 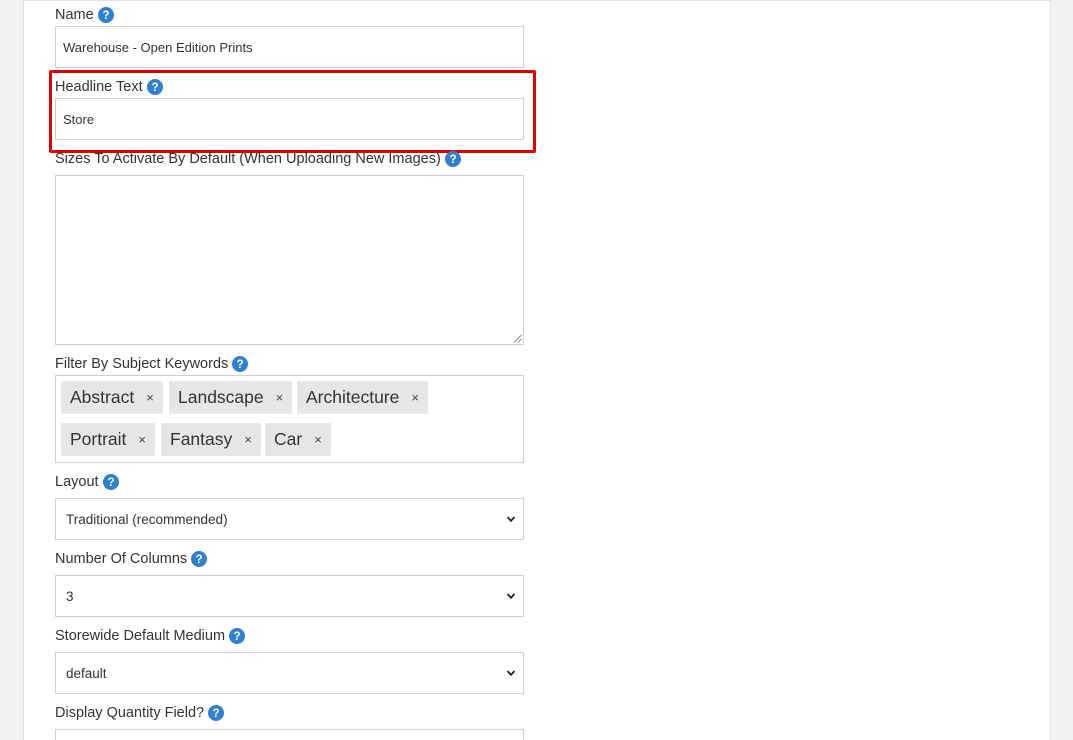 What do you see at coordinates (289, 596) in the screenshot?
I see `columns-select: 3` at bounding box center [289, 596].